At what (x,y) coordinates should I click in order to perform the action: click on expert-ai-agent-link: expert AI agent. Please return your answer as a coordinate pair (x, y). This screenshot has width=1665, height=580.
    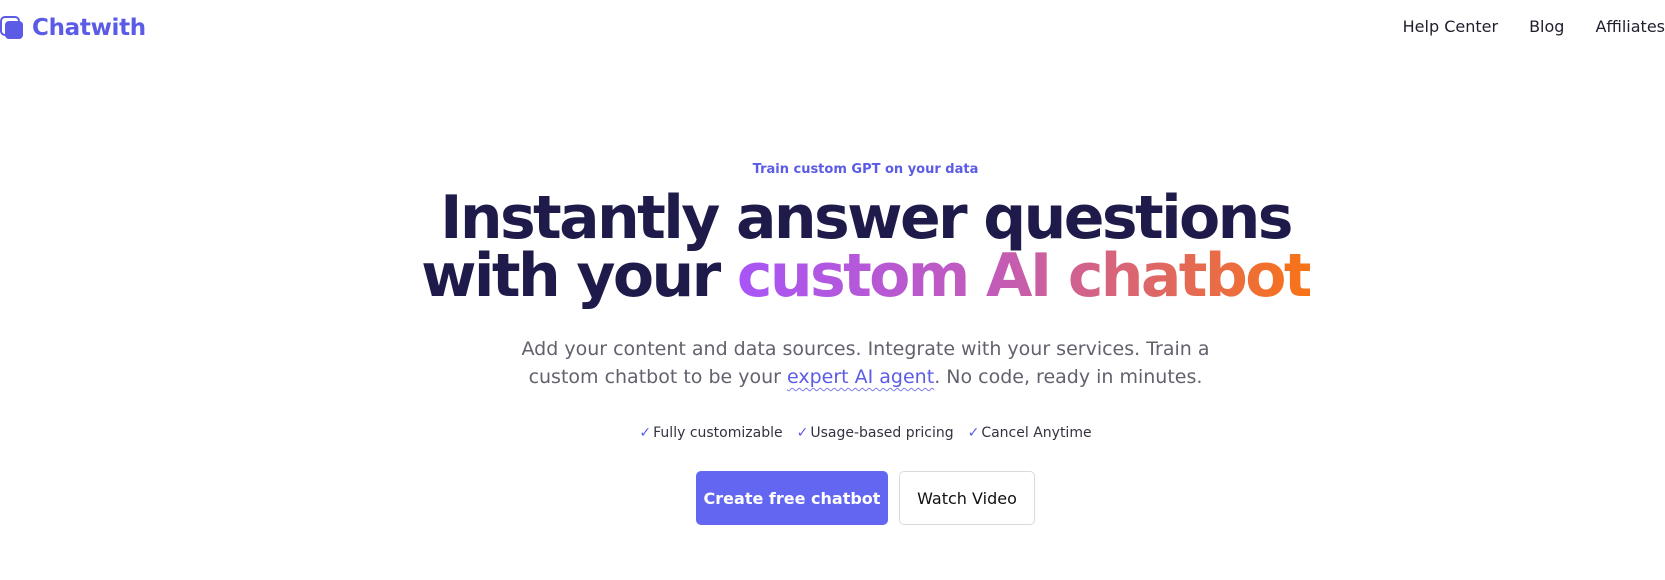
    Looking at the image, I should click on (860, 377).